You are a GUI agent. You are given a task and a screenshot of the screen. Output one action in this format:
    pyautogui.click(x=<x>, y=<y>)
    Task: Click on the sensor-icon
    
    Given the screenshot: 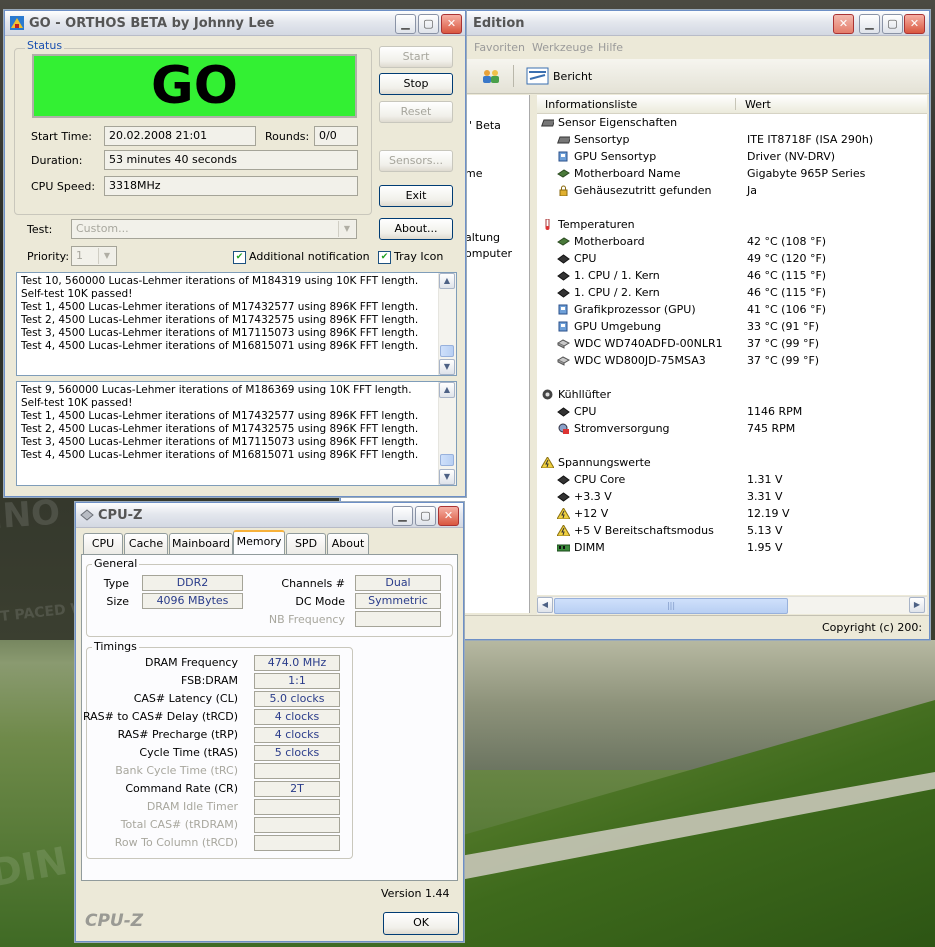 What is the action you would take?
    pyautogui.click(x=564, y=139)
    